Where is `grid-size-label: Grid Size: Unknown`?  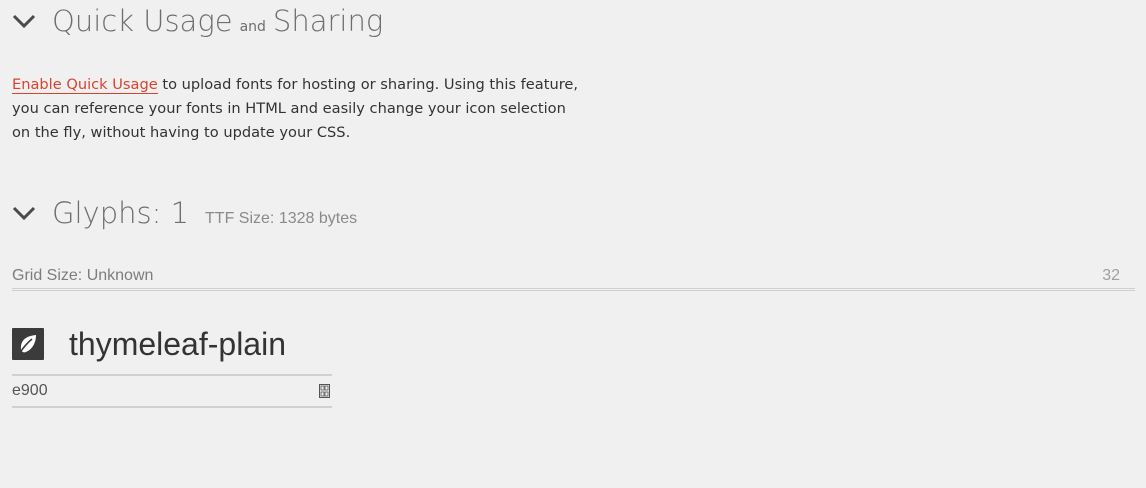 grid-size-label: Grid Size: Unknown is located at coordinates (83, 275).